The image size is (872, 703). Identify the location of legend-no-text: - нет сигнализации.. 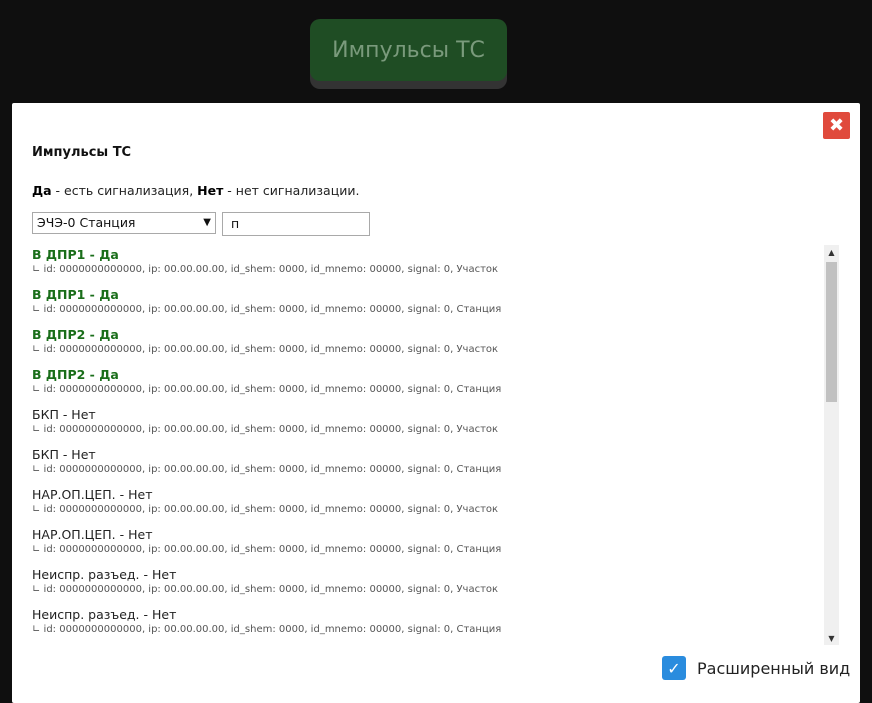
(291, 190).